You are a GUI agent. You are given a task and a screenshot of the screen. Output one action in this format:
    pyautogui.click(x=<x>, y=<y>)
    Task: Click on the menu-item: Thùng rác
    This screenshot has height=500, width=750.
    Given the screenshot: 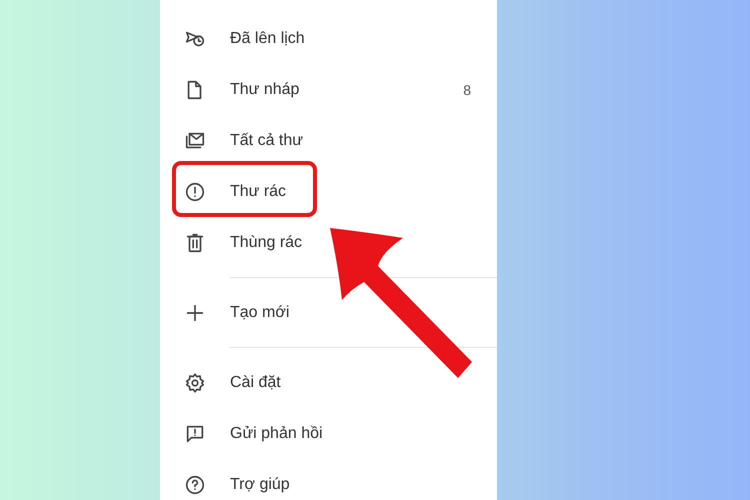 What is the action you would take?
    pyautogui.click(x=363, y=243)
    